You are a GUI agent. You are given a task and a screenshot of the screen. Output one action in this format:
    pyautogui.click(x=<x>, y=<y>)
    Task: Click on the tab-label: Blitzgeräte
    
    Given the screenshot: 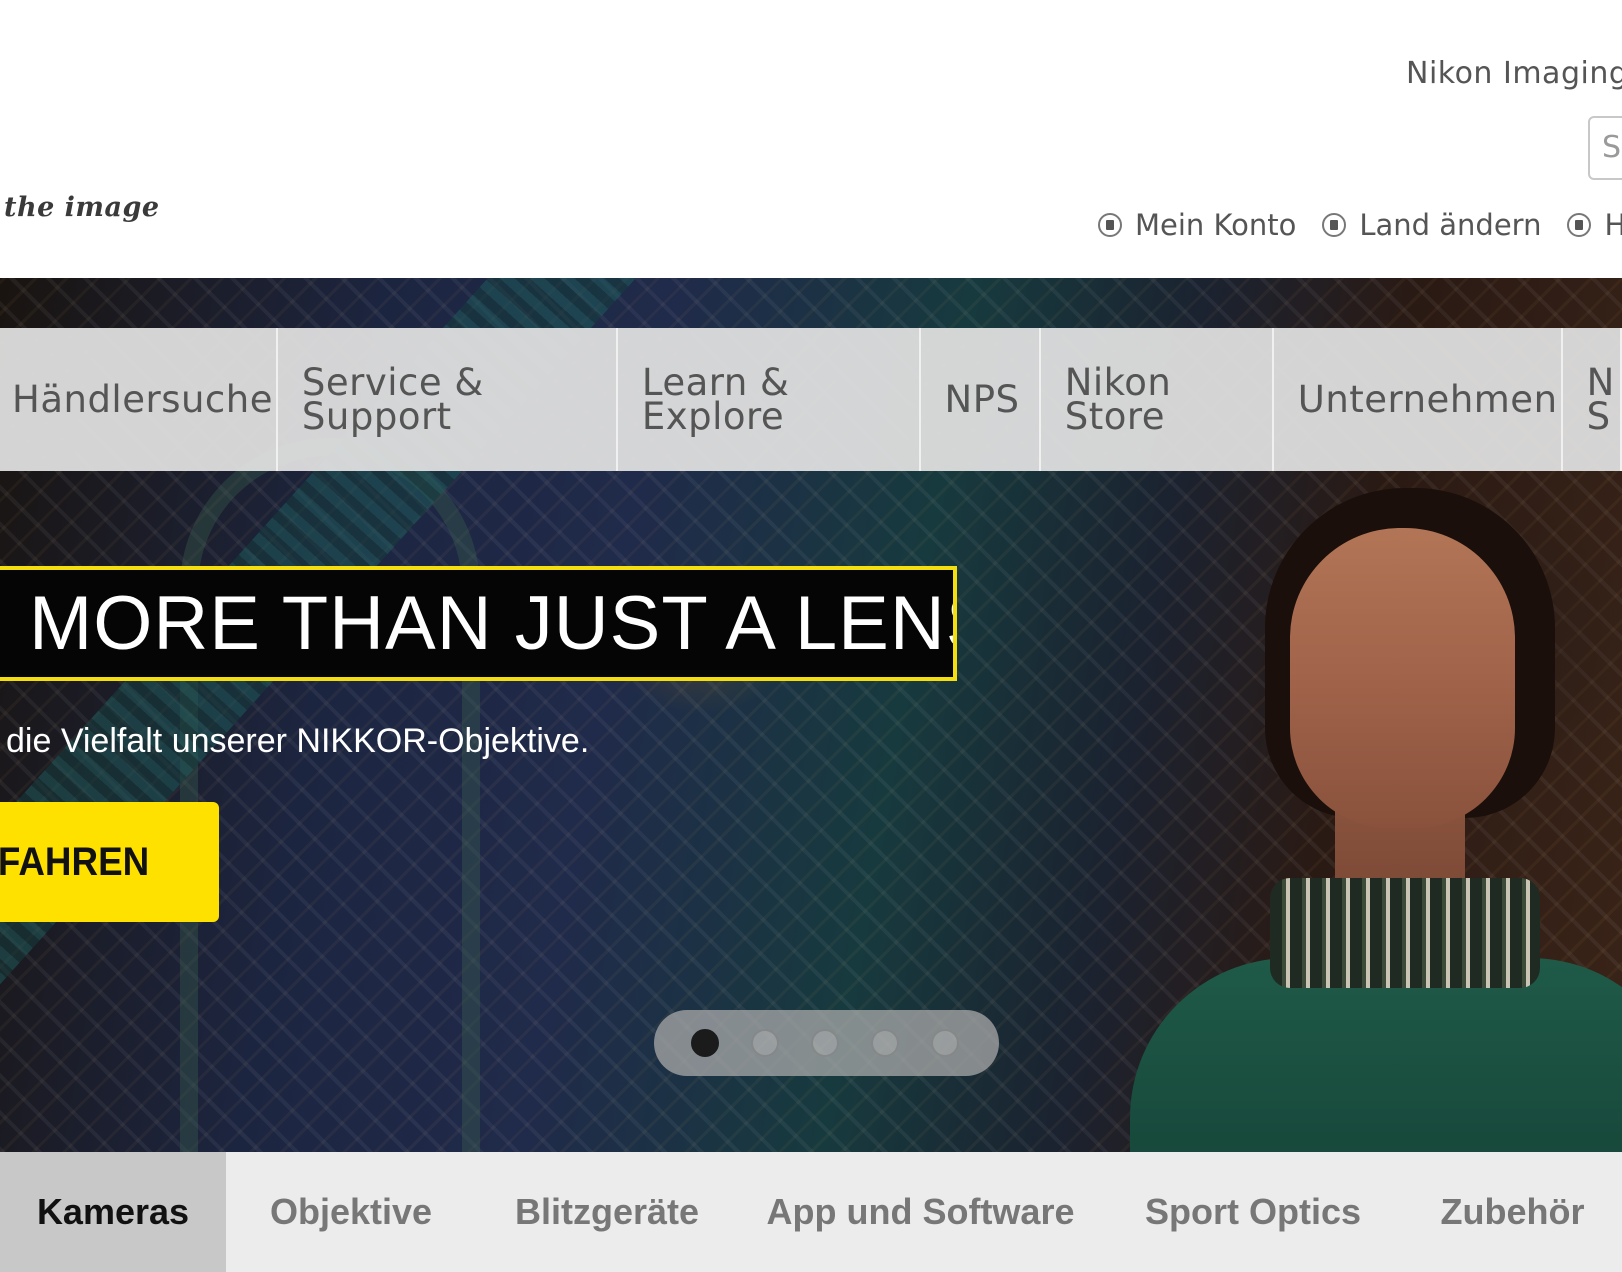 What is the action you would take?
    pyautogui.click(x=607, y=1211)
    